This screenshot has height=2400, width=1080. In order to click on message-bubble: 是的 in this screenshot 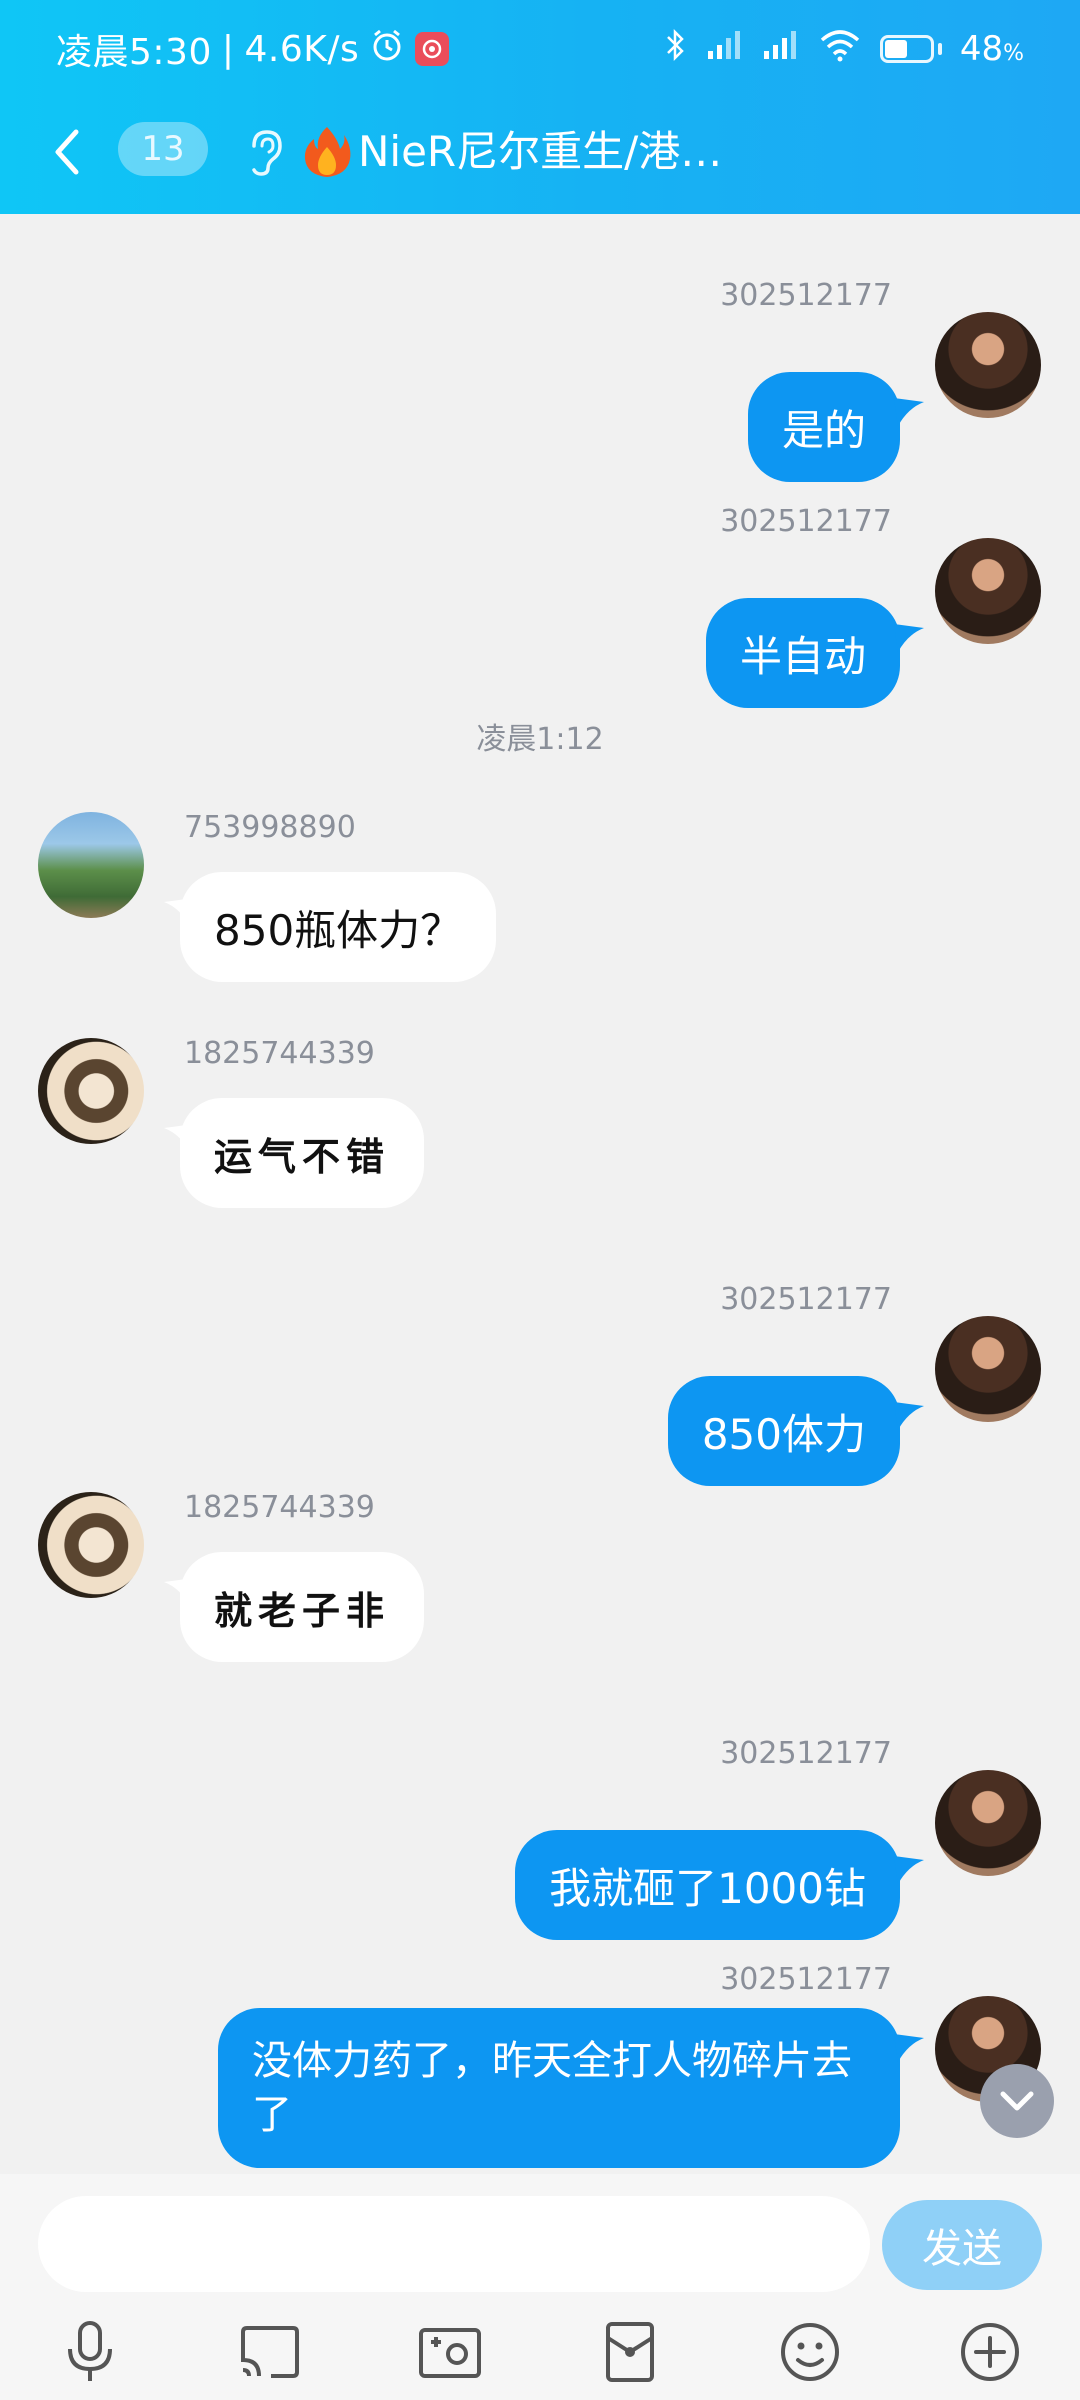, I will do `click(823, 427)`.